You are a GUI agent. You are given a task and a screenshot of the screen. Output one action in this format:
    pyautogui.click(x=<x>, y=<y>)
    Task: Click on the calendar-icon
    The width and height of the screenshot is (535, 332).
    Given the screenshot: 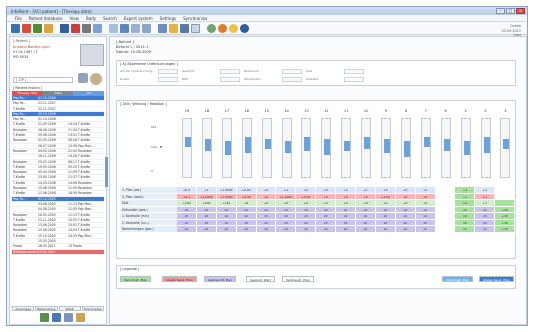 What is the action you would take?
    pyautogui.click(x=162, y=28)
    